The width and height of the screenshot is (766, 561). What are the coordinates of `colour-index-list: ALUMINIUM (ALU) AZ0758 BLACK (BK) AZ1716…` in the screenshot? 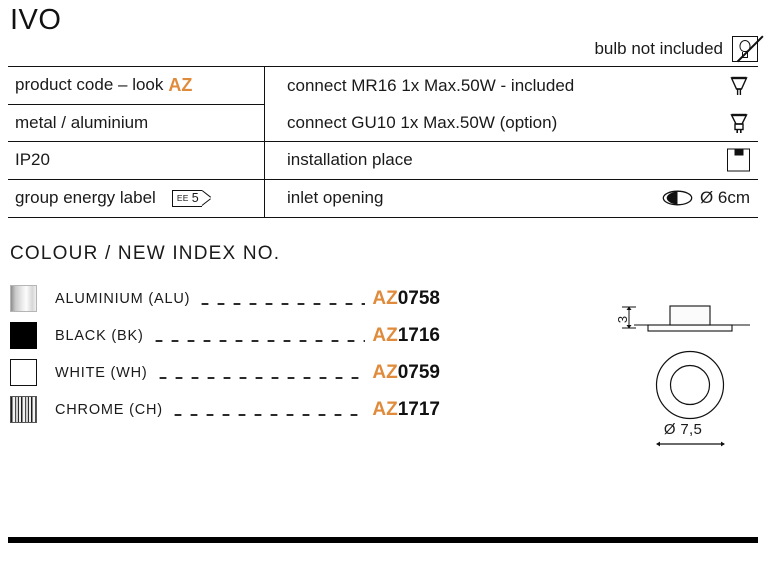 It's located at (225, 354).